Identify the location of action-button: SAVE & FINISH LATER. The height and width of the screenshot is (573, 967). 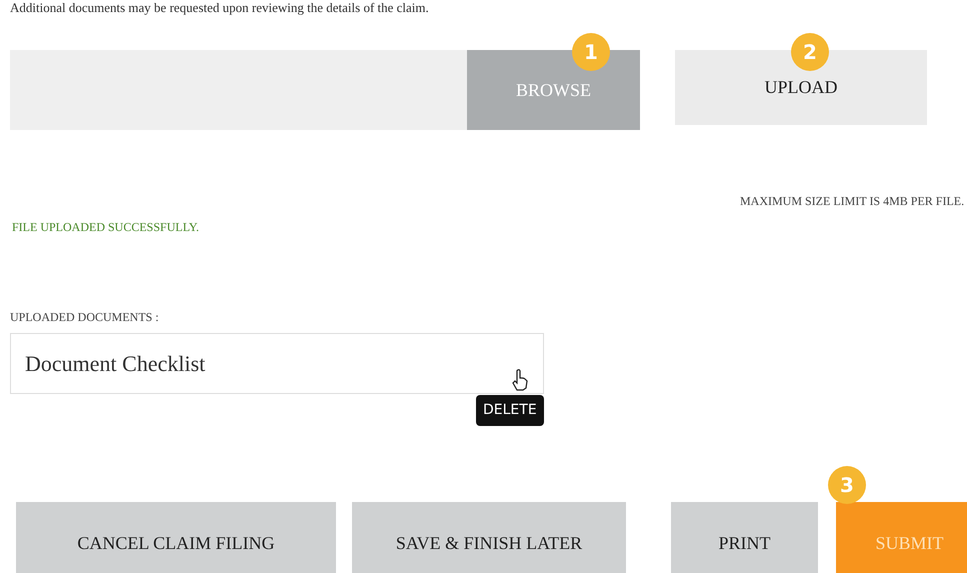
(489, 537).